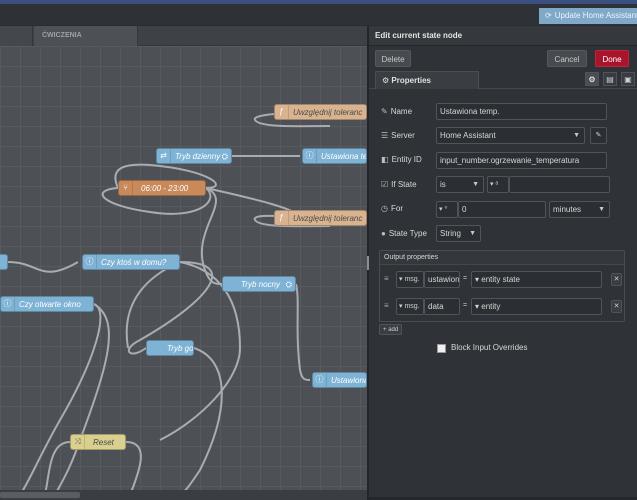 The image size is (637, 500). Describe the element at coordinates (384, 208) in the screenshot. I see `clock-icon: ◷` at that location.